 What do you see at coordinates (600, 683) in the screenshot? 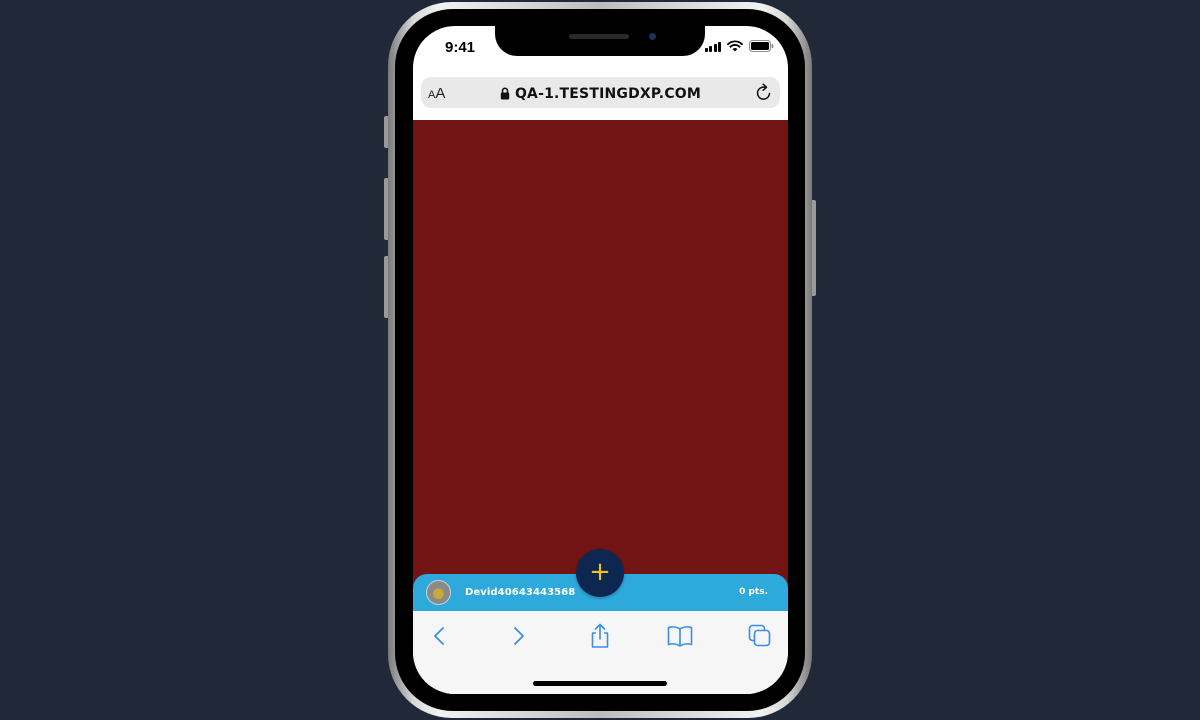
I see `home-indicator` at bounding box center [600, 683].